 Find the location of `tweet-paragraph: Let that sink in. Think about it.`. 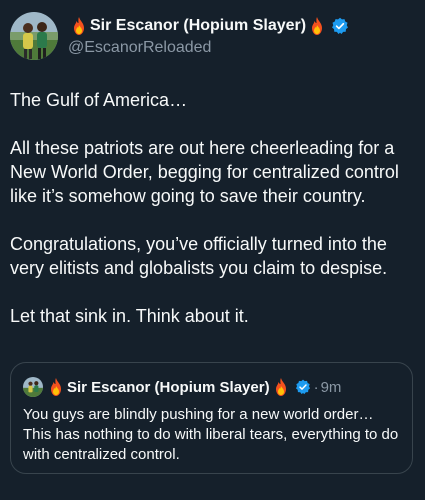

tweet-paragraph: Let that sink in. Think about it. is located at coordinates (129, 316).